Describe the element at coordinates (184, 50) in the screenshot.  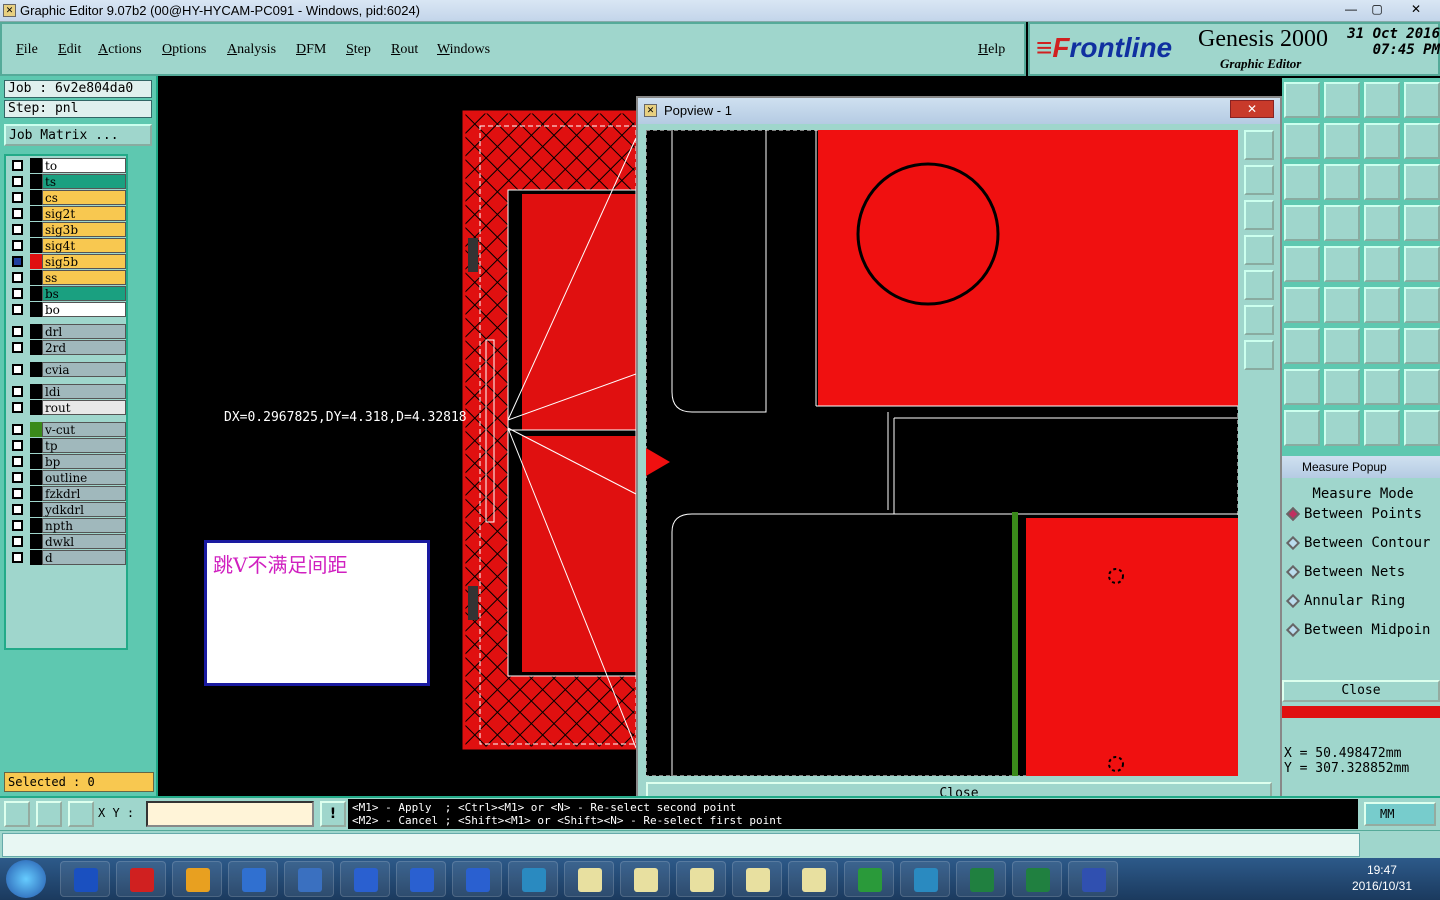
I see `menu-options: Options` at that location.